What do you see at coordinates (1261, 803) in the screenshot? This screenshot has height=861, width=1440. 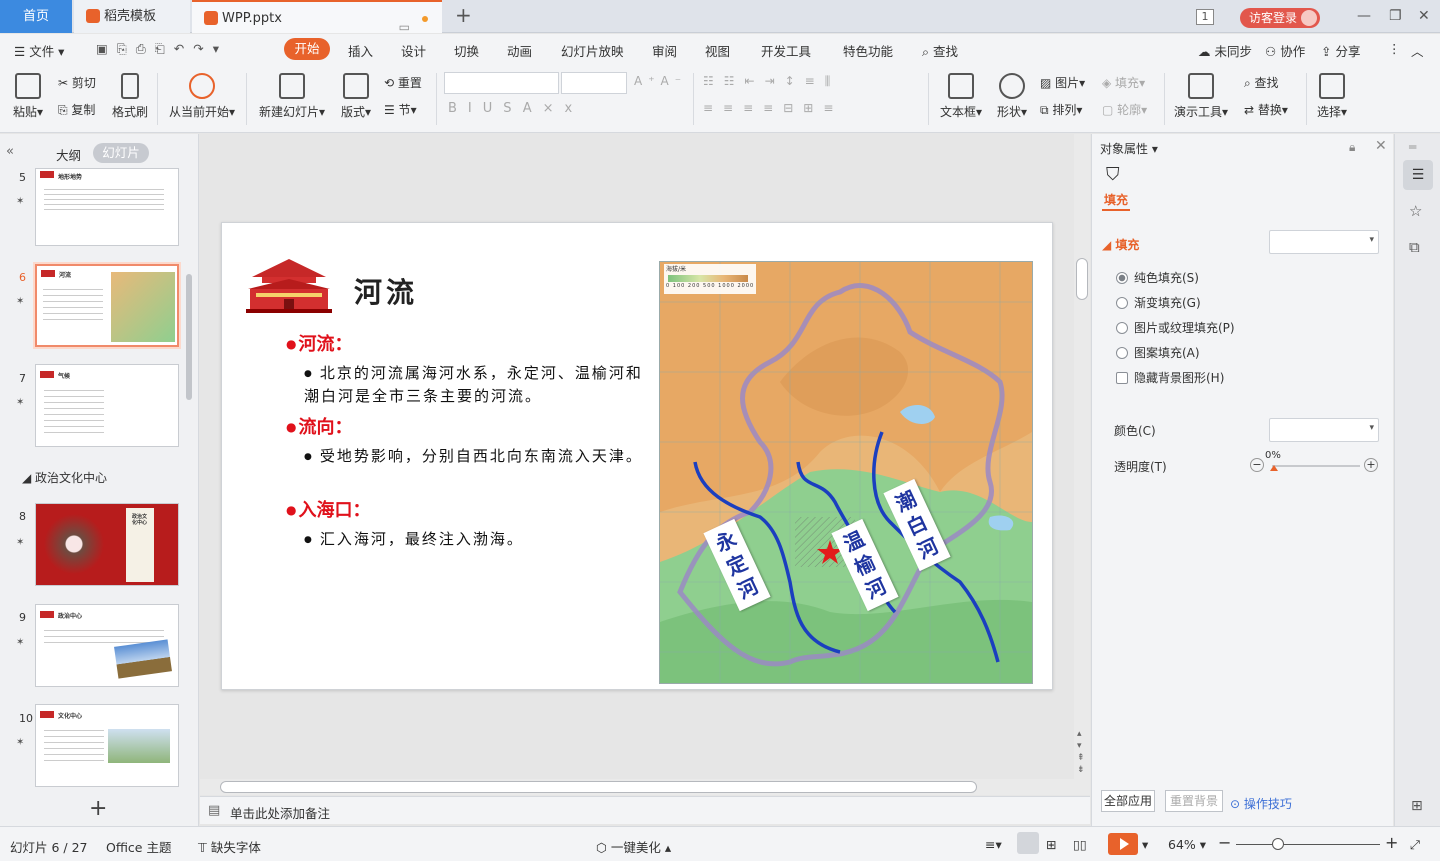 I see `tips-link: ⊙ 操作技巧` at bounding box center [1261, 803].